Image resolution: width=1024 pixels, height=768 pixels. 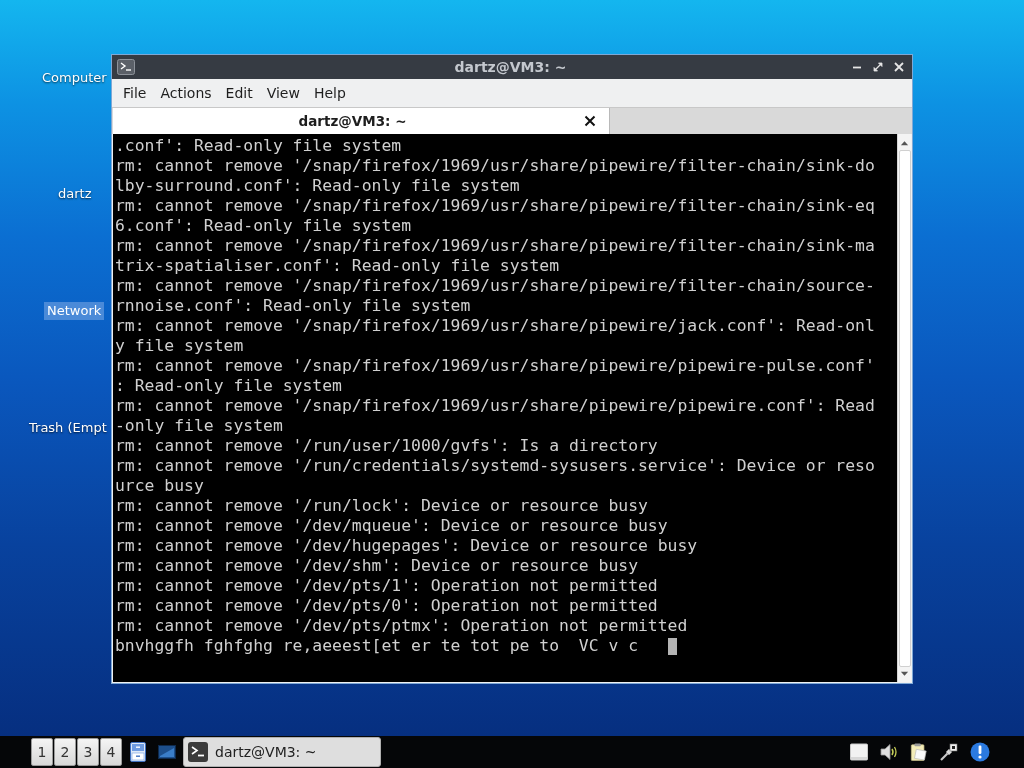 I want to click on desktop-icon-label: dartz, so click(x=75, y=194).